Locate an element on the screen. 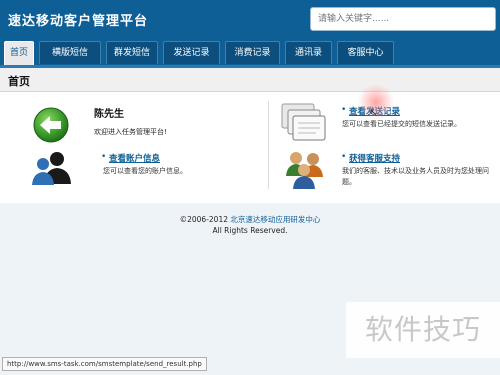 This screenshot has width=500, height=375. main-nav: 首页 横版短信 群发短信 发送记录 消费记录 通讯录 客服中心 is located at coordinates (250, 53).